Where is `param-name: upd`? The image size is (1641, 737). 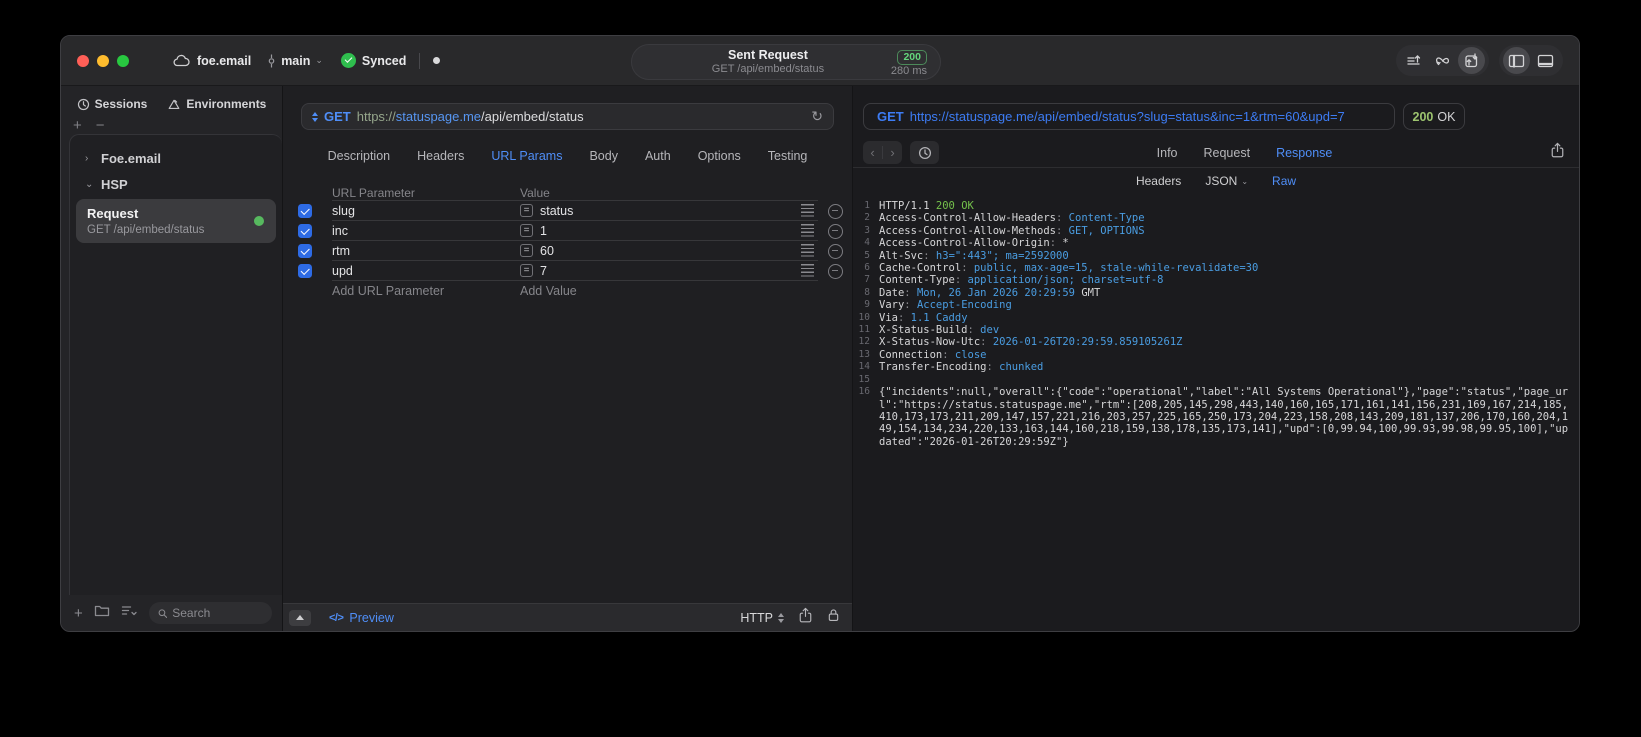 param-name: upd is located at coordinates (426, 271).